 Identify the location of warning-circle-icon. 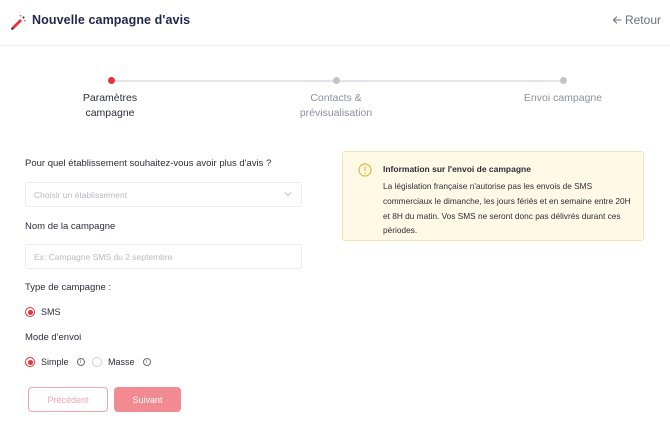
(365, 170).